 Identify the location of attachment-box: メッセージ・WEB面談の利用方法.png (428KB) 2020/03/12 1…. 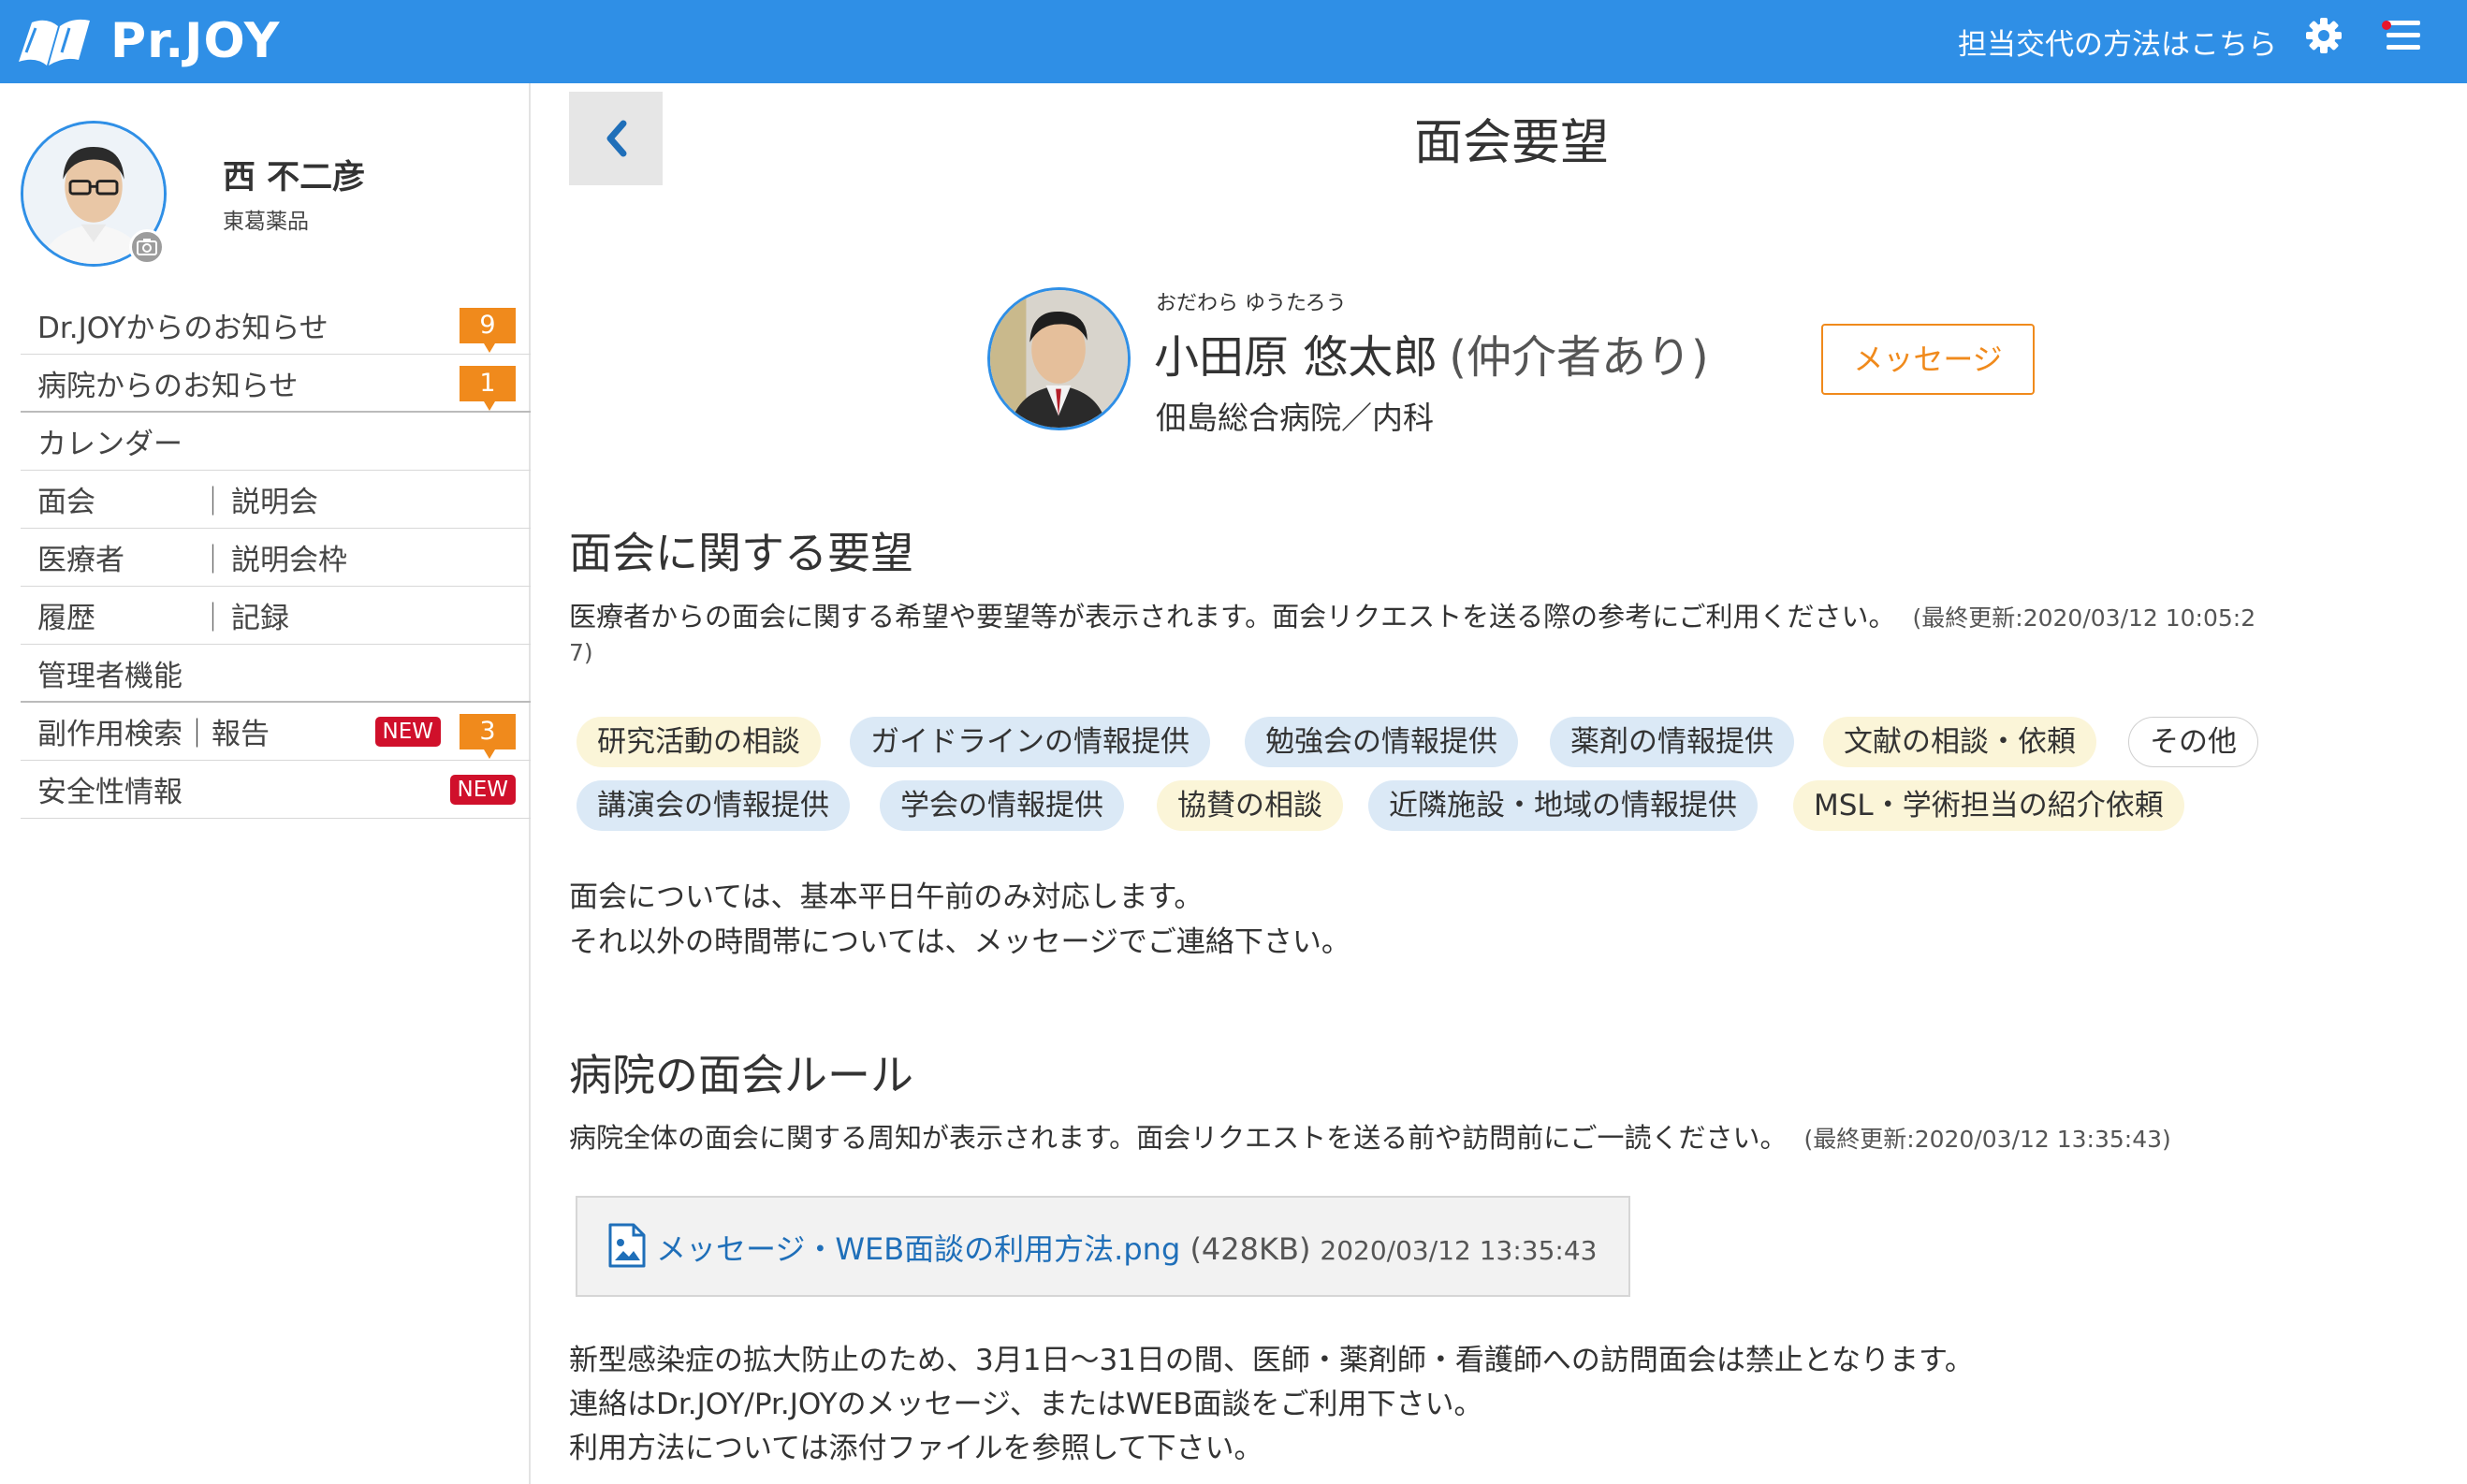
(1103, 1246).